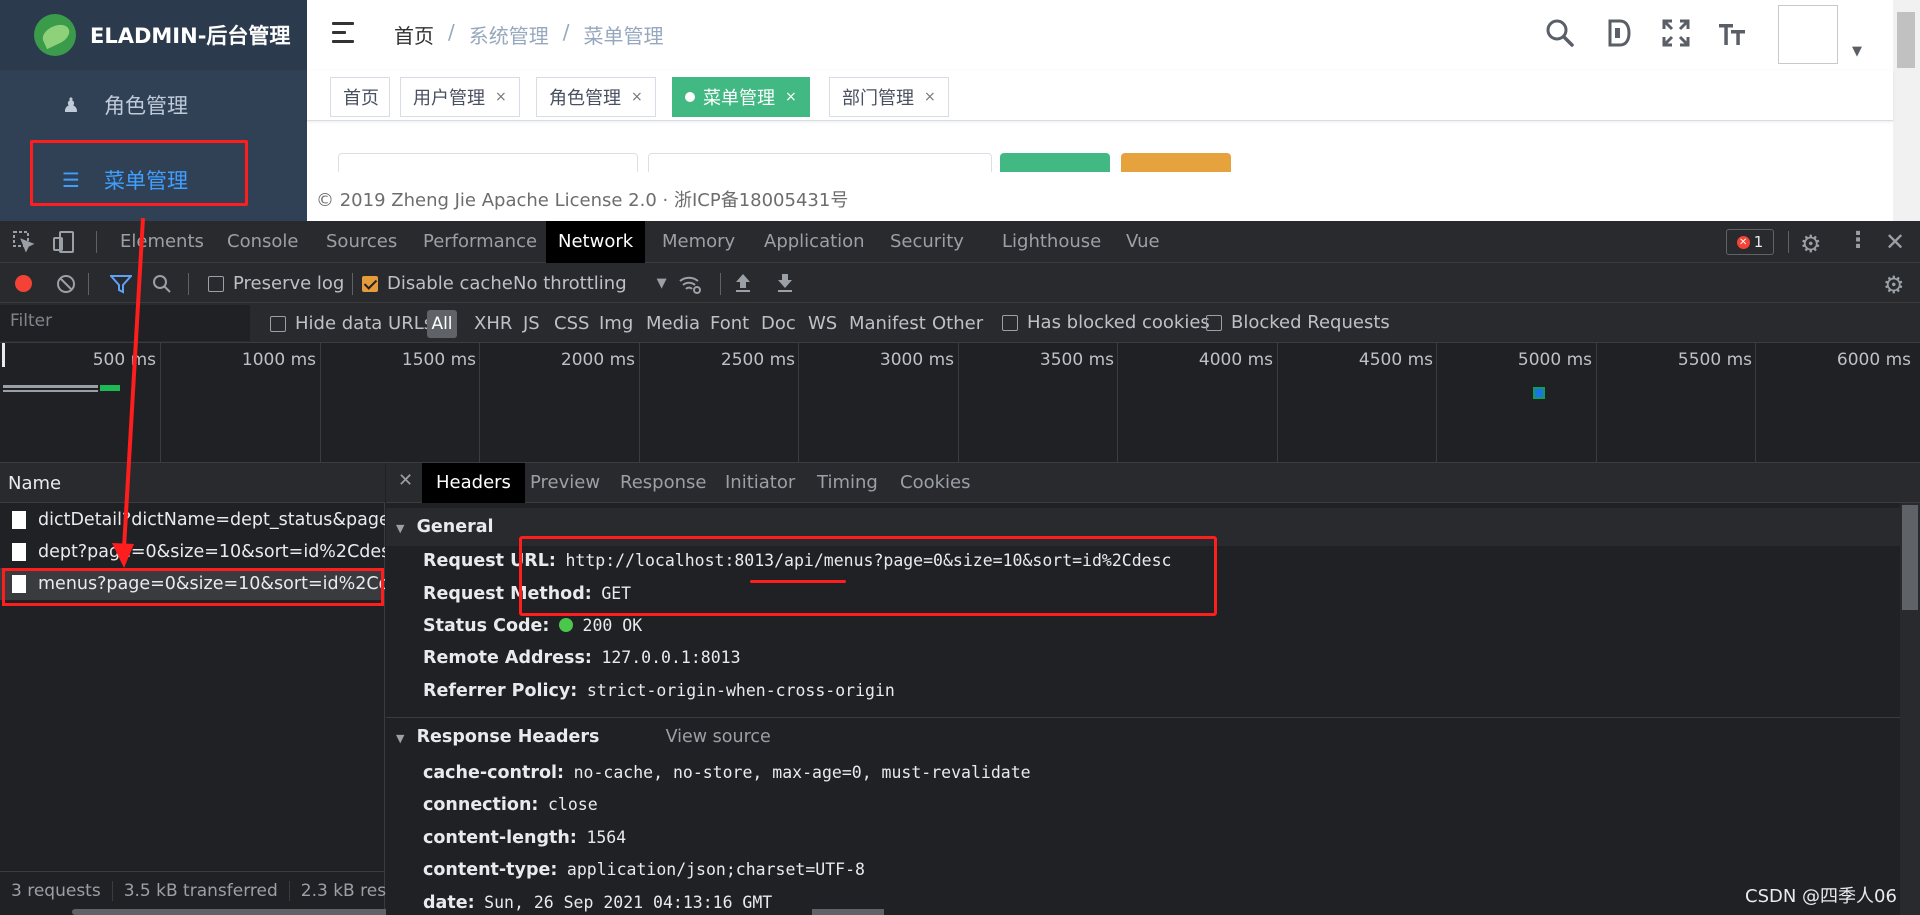  I want to click on header-key: Status Code:, so click(486, 626).